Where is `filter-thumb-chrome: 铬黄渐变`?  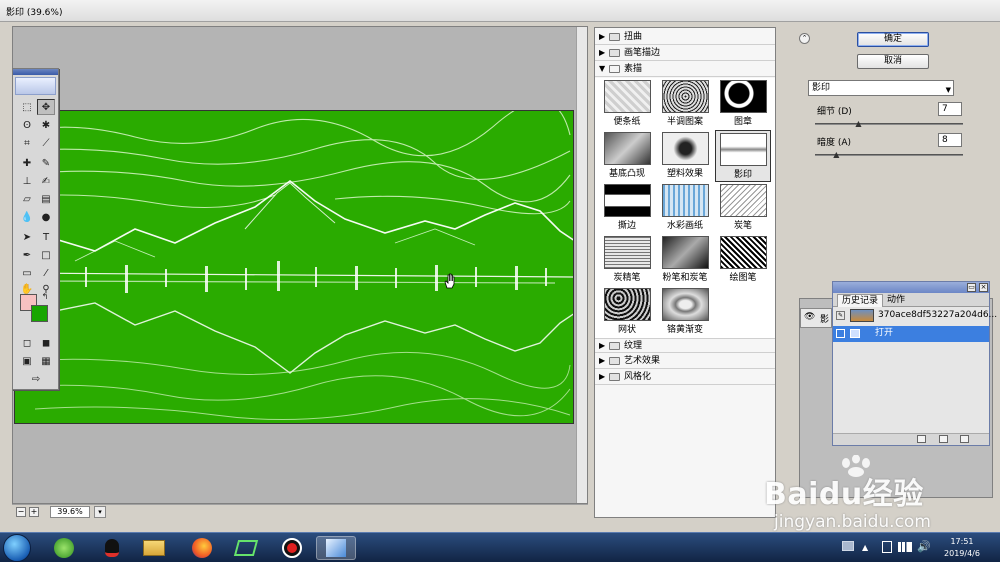 filter-thumb-chrome: 铬黄渐变 is located at coordinates (685, 312).